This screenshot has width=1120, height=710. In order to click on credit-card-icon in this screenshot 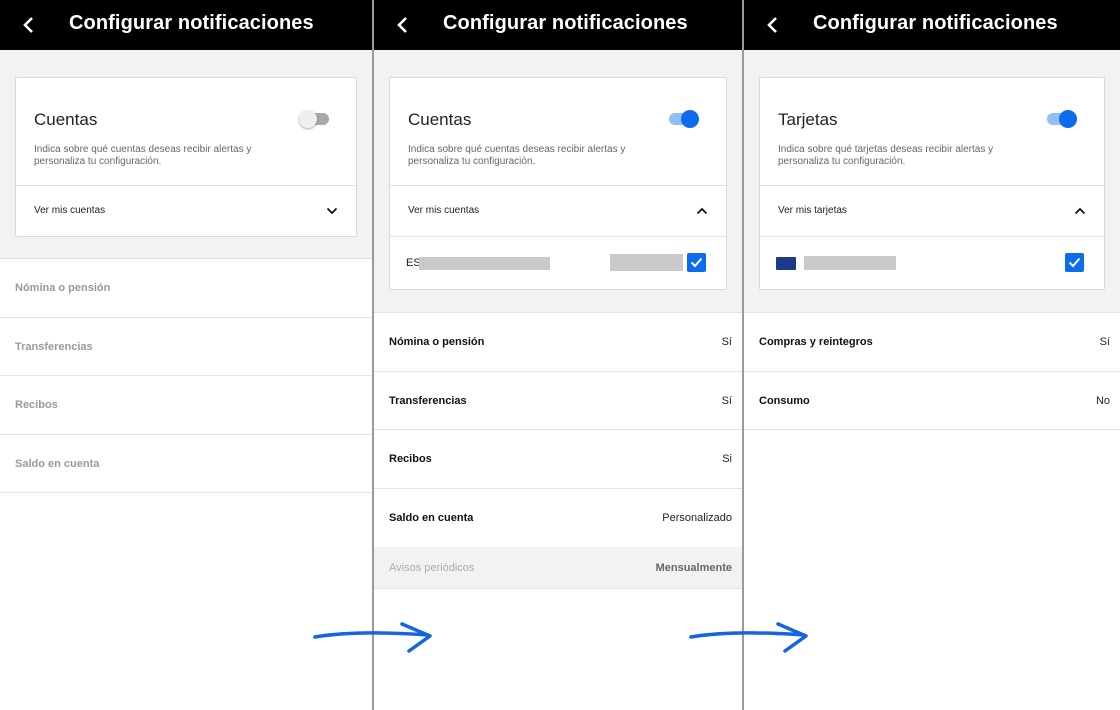, I will do `click(786, 263)`.